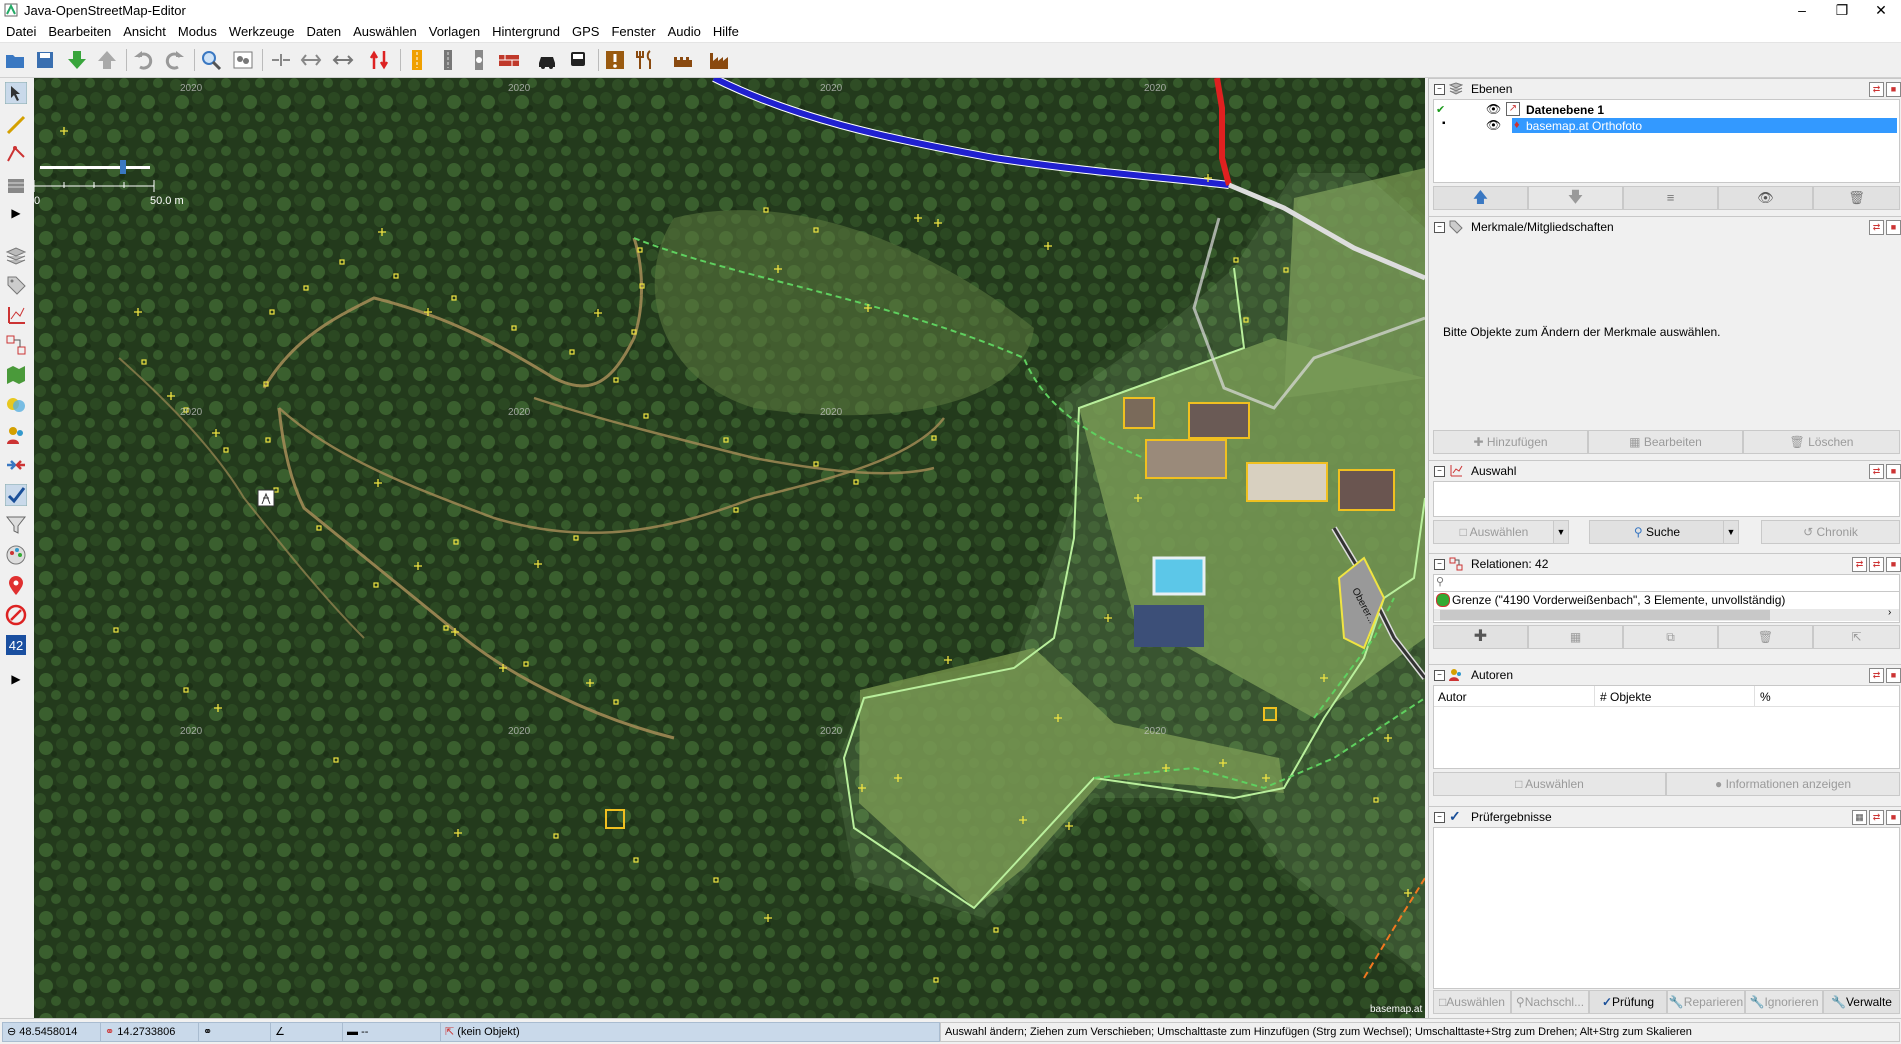 This screenshot has width=1901, height=1044. What do you see at coordinates (1665, 563) in the screenshot?
I see `relations-dialog-header: − Relationen: 42 ⇄ ⇄ ■` at bounding box center [1665, 563].